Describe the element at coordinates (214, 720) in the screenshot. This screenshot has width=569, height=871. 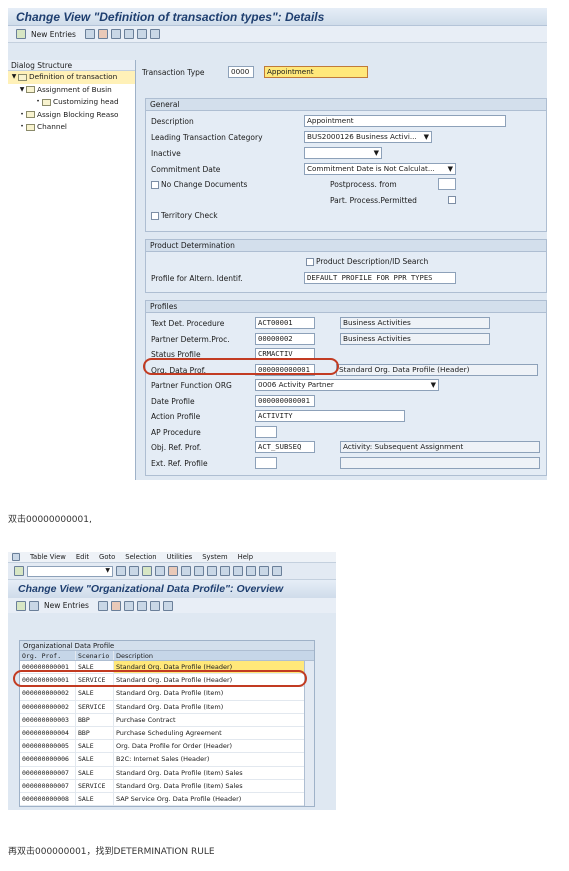
I see `description-cell: Purchase Contract` at that location.